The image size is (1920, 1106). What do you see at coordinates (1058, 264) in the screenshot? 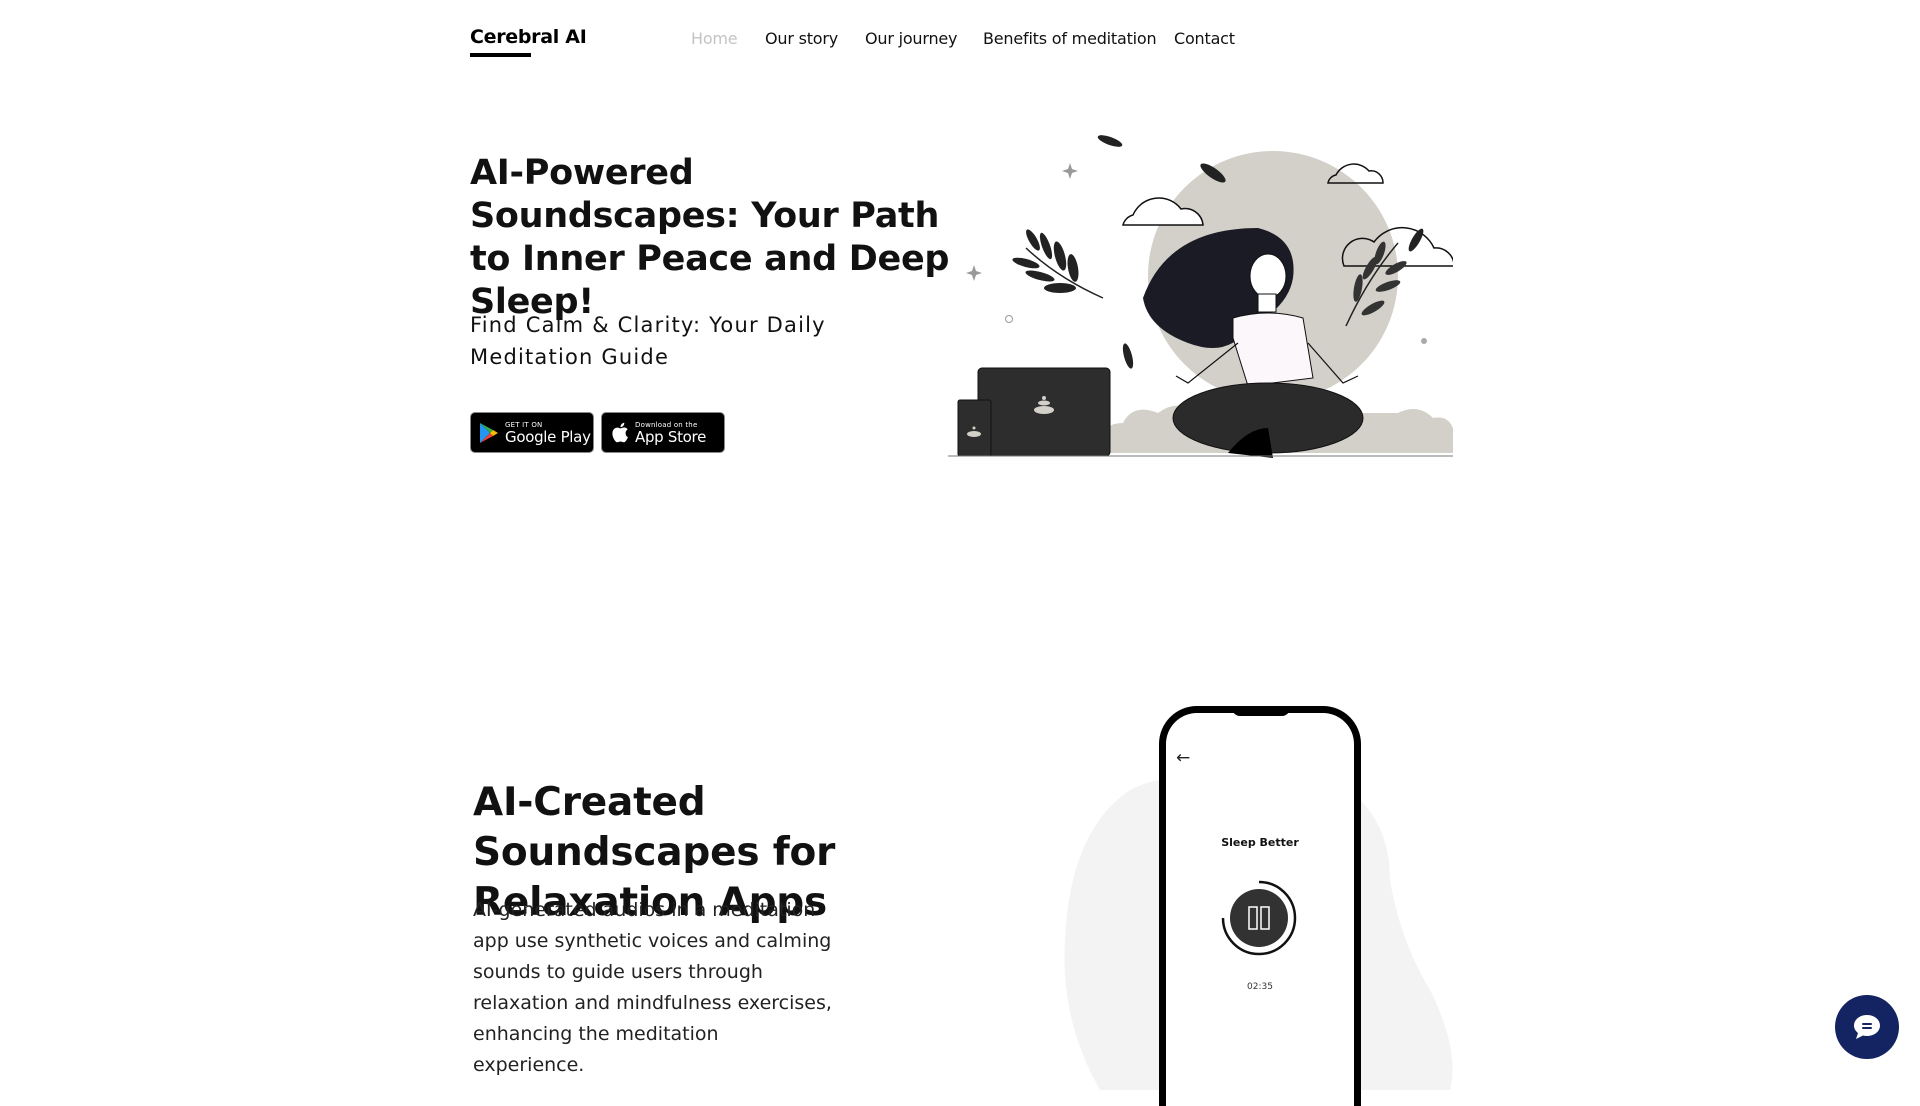
I see `branch-icon` at bounding box center [1058, 264].